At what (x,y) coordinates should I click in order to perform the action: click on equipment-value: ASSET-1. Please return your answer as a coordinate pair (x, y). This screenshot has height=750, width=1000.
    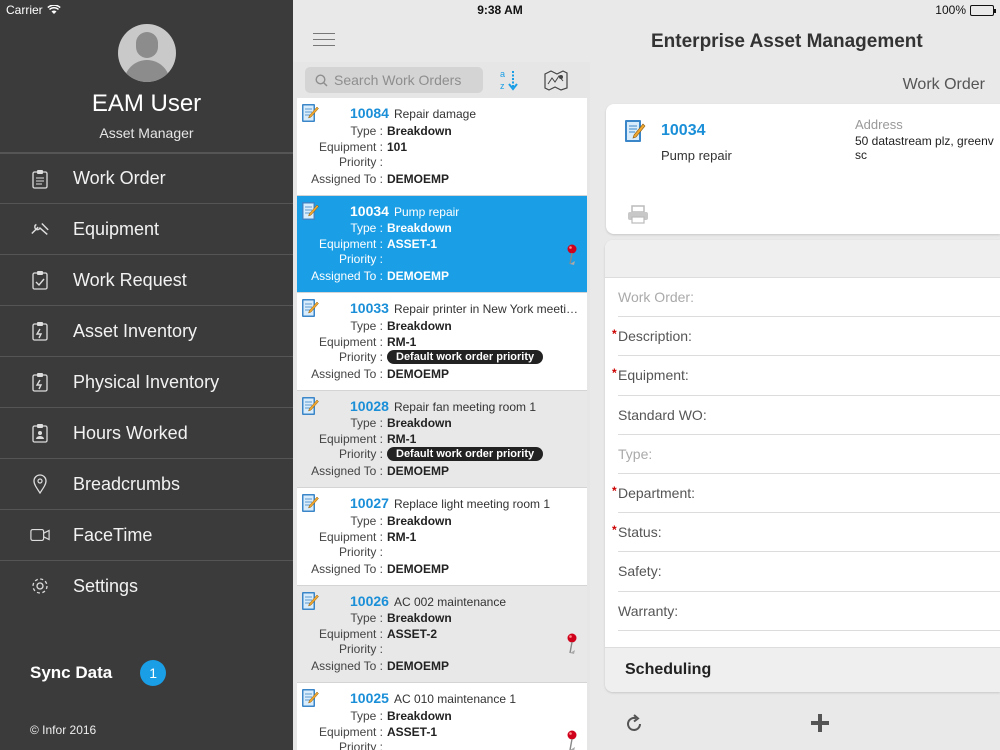
    Looking at the image, I should click on (412, 244).